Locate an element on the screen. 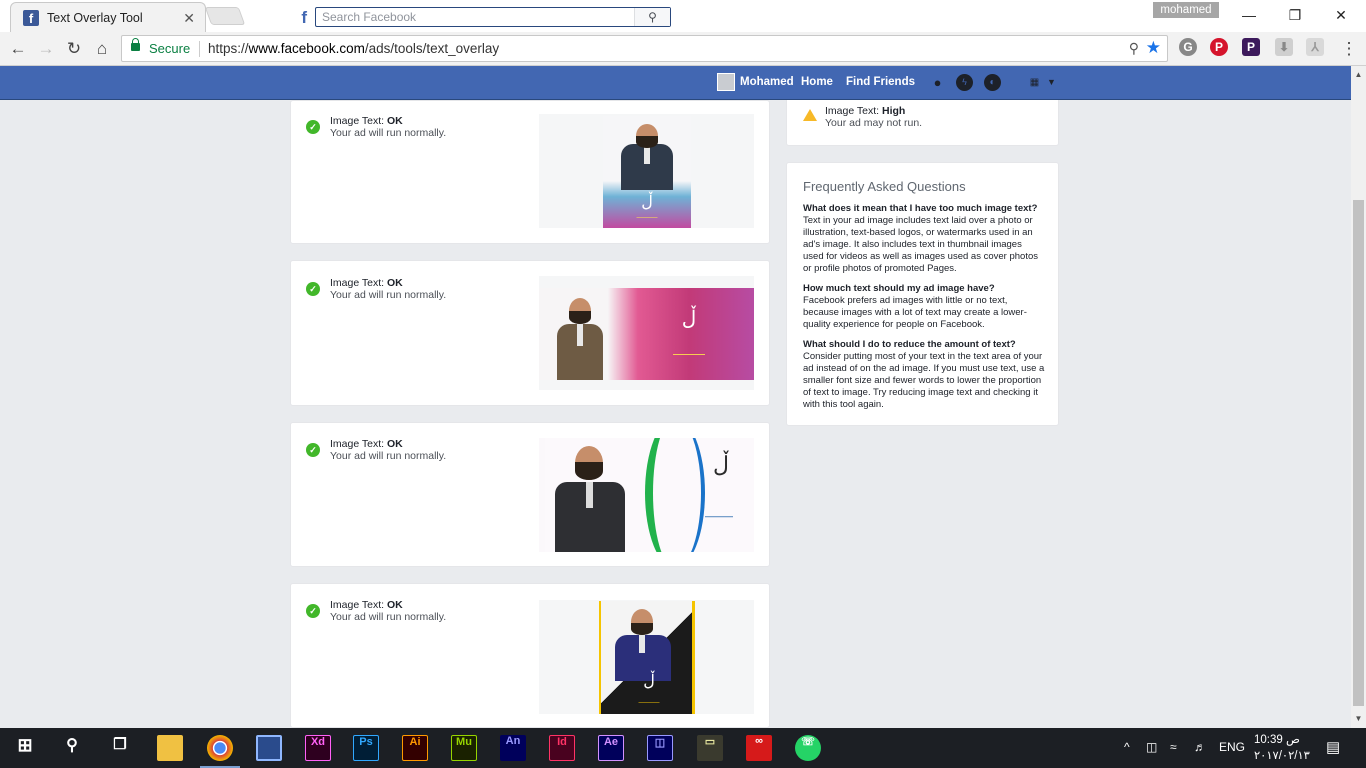 This screenshot has height=768, width=1366. address-divider is located at coordinates (199, 49).